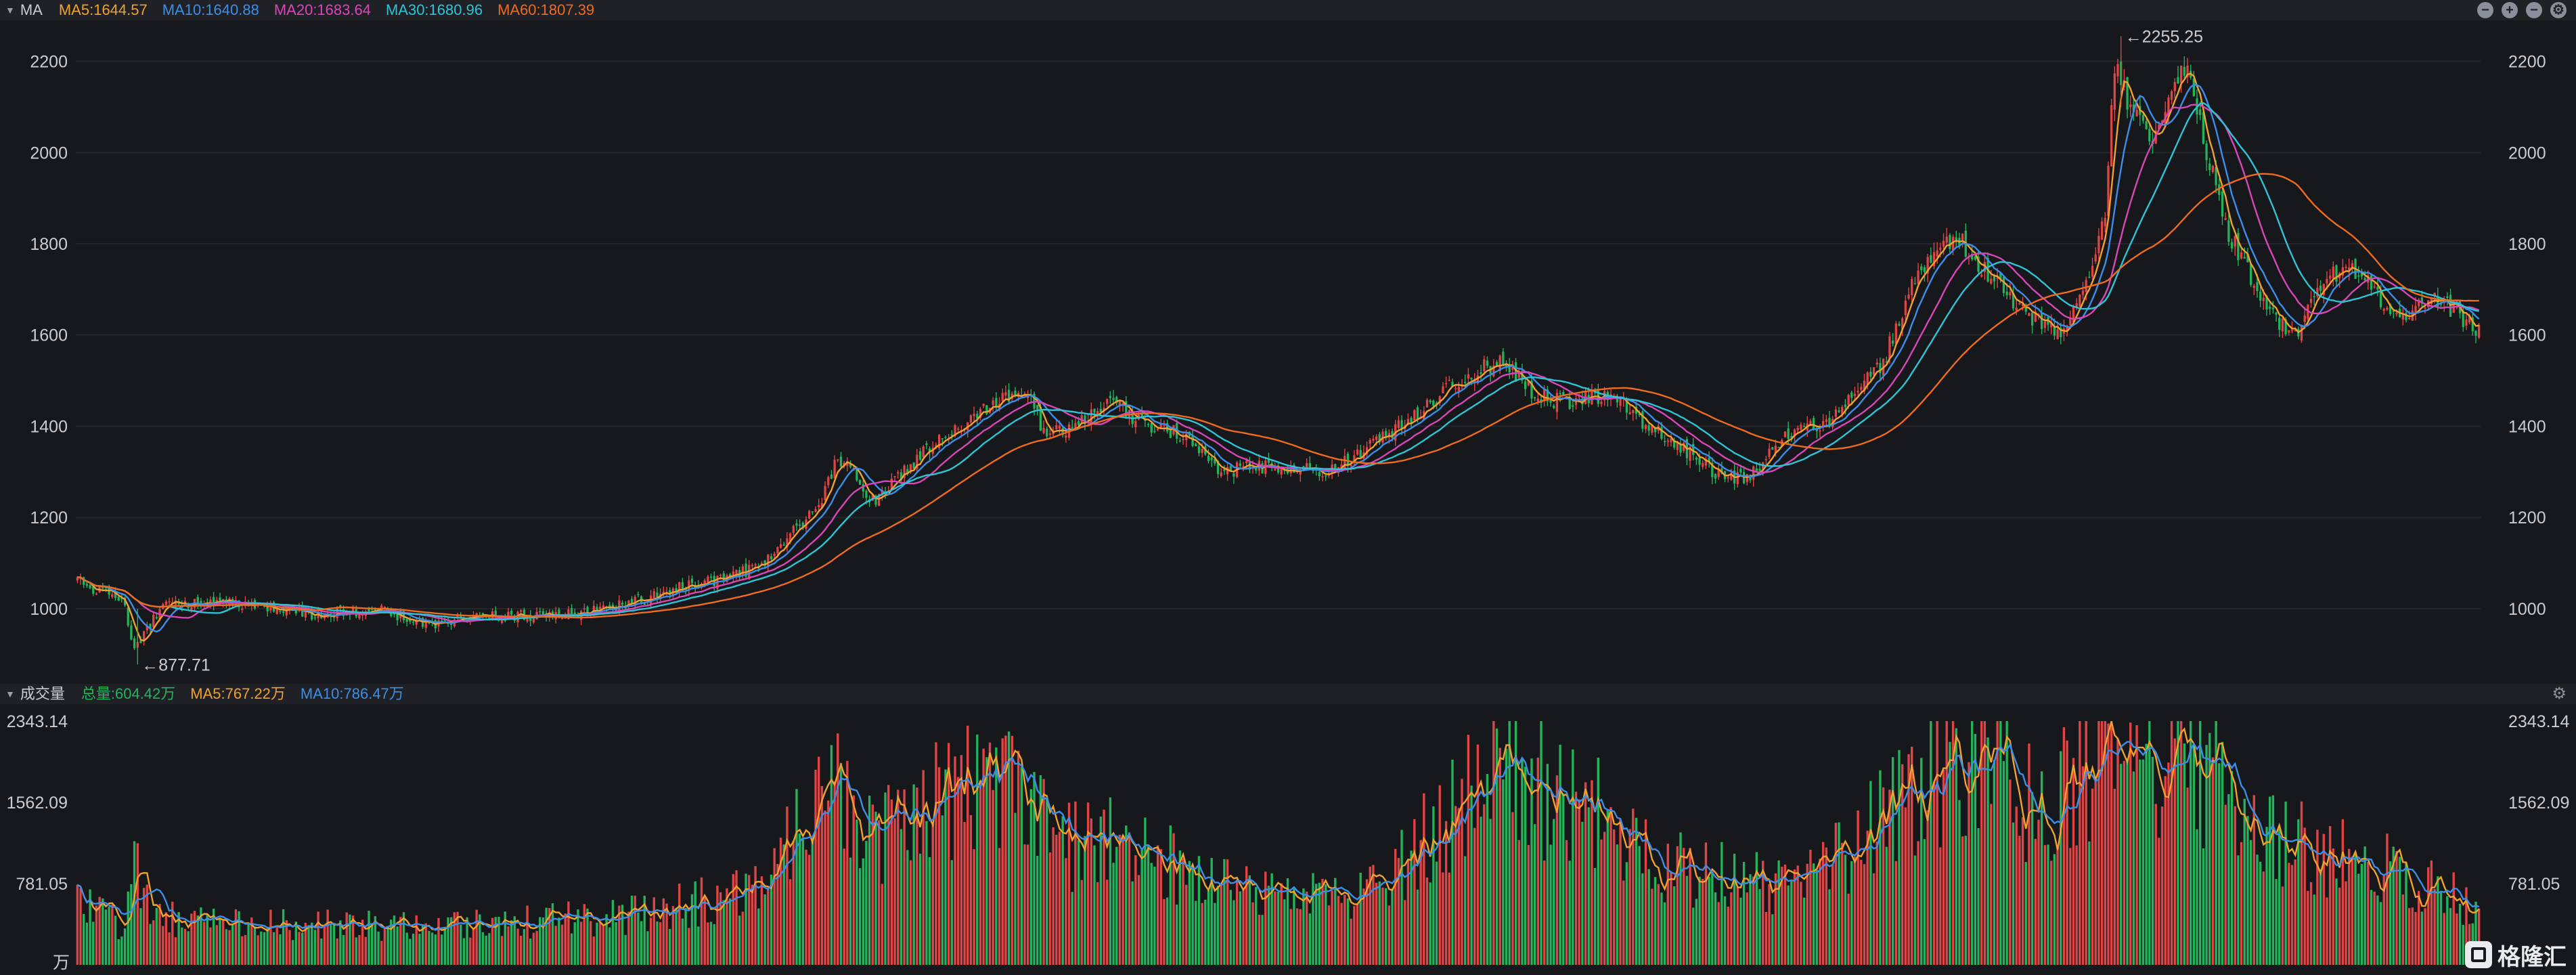 The image size is (2576, 975). I want to click on price-tick-right: 1400, so click(2527, 426).